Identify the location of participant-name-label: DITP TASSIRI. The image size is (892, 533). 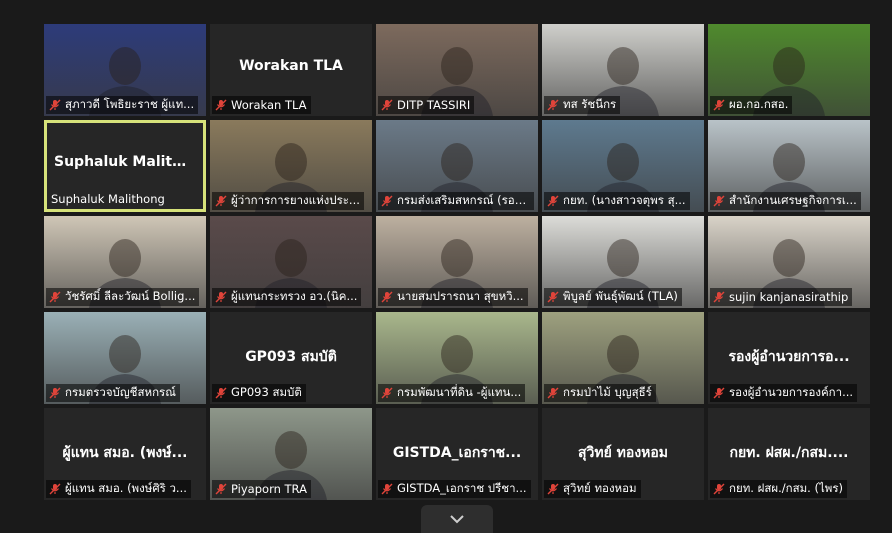
(426, 105).